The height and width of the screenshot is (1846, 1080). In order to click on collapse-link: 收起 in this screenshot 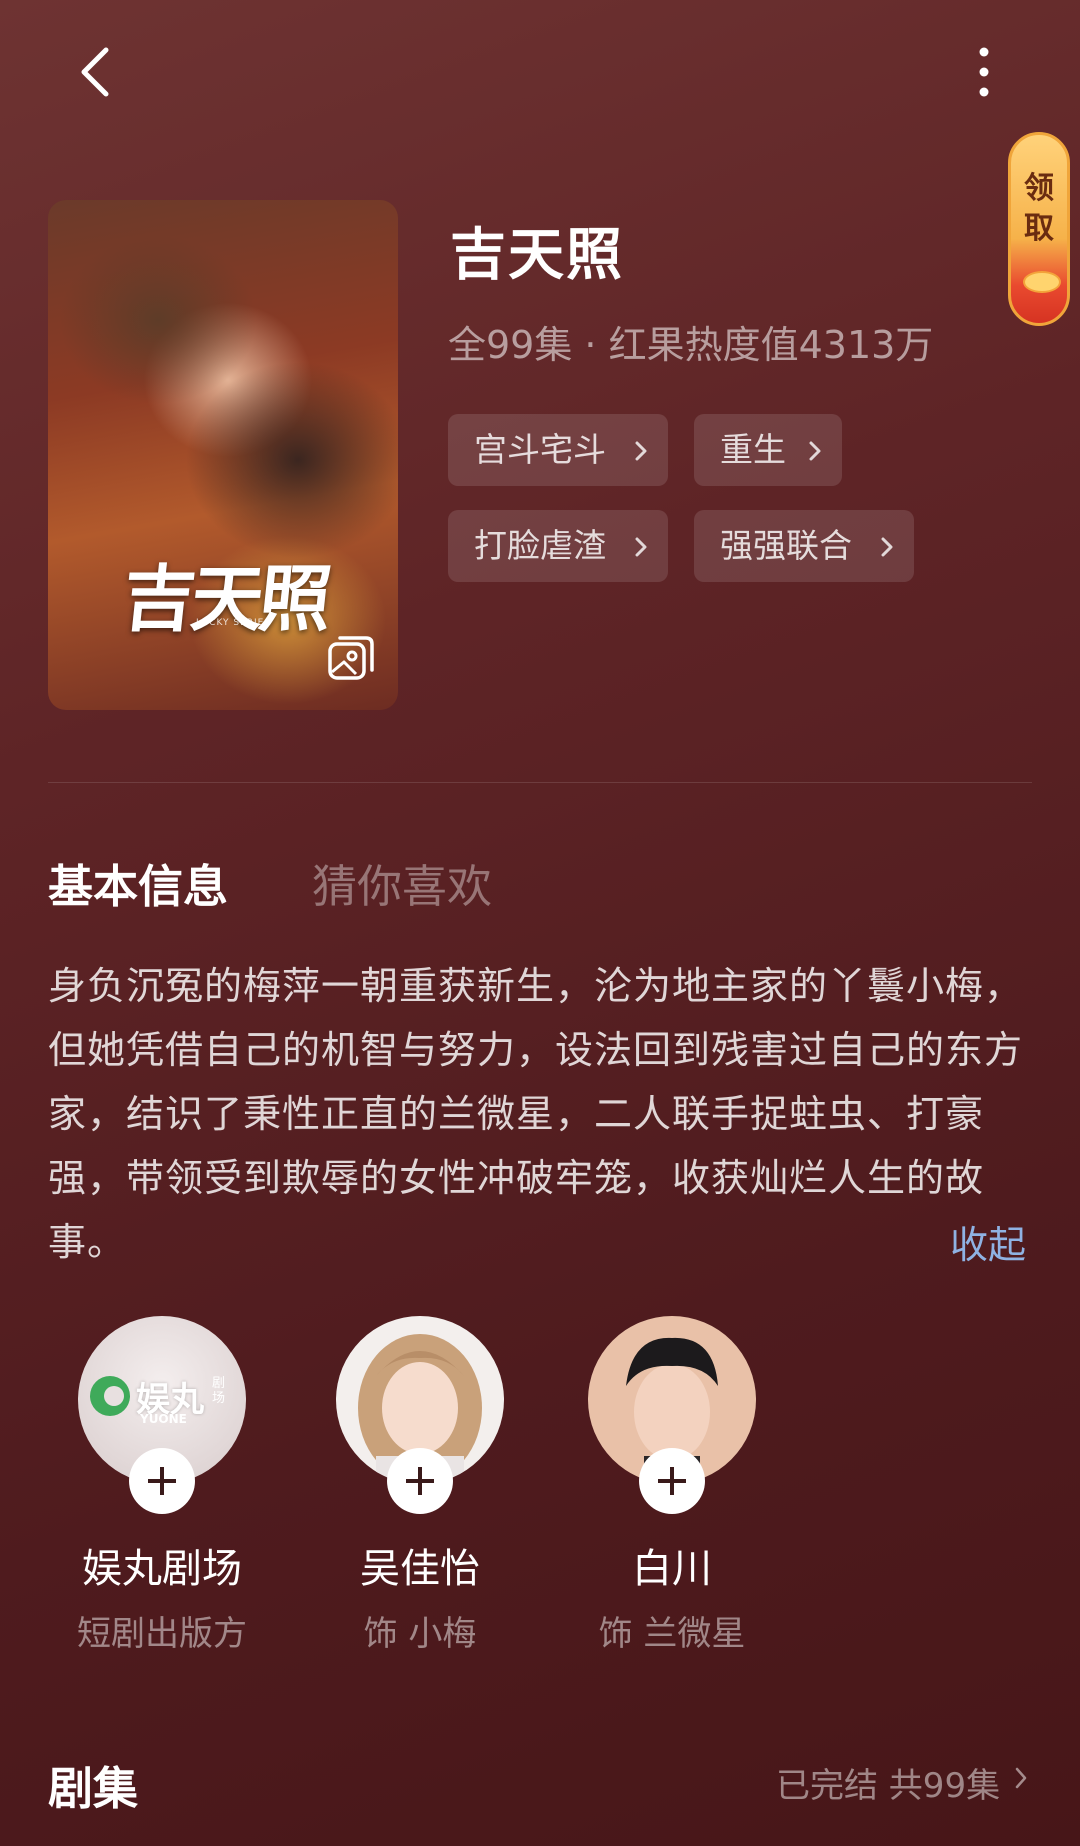, I will do `click(988, 1241)`.